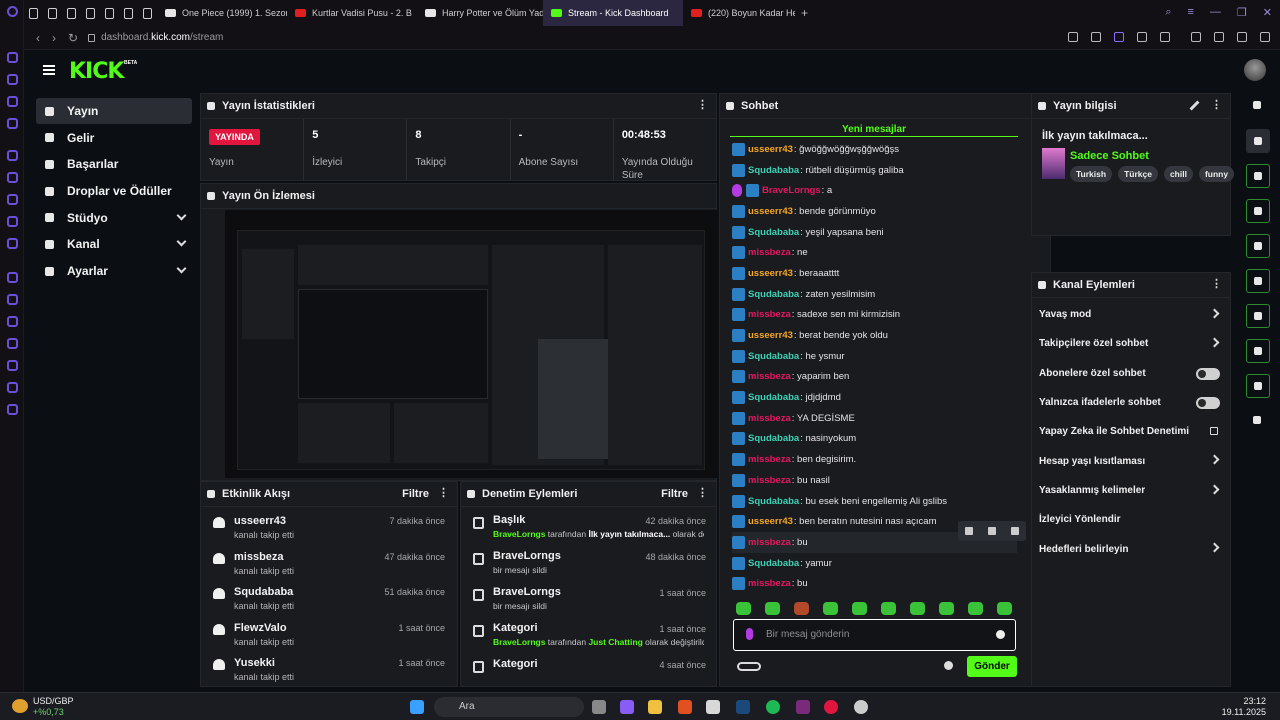 Image resolution: width=1280 pixels, height=720 pixels. I want to click on emoji-icon, so click(1000, 634).